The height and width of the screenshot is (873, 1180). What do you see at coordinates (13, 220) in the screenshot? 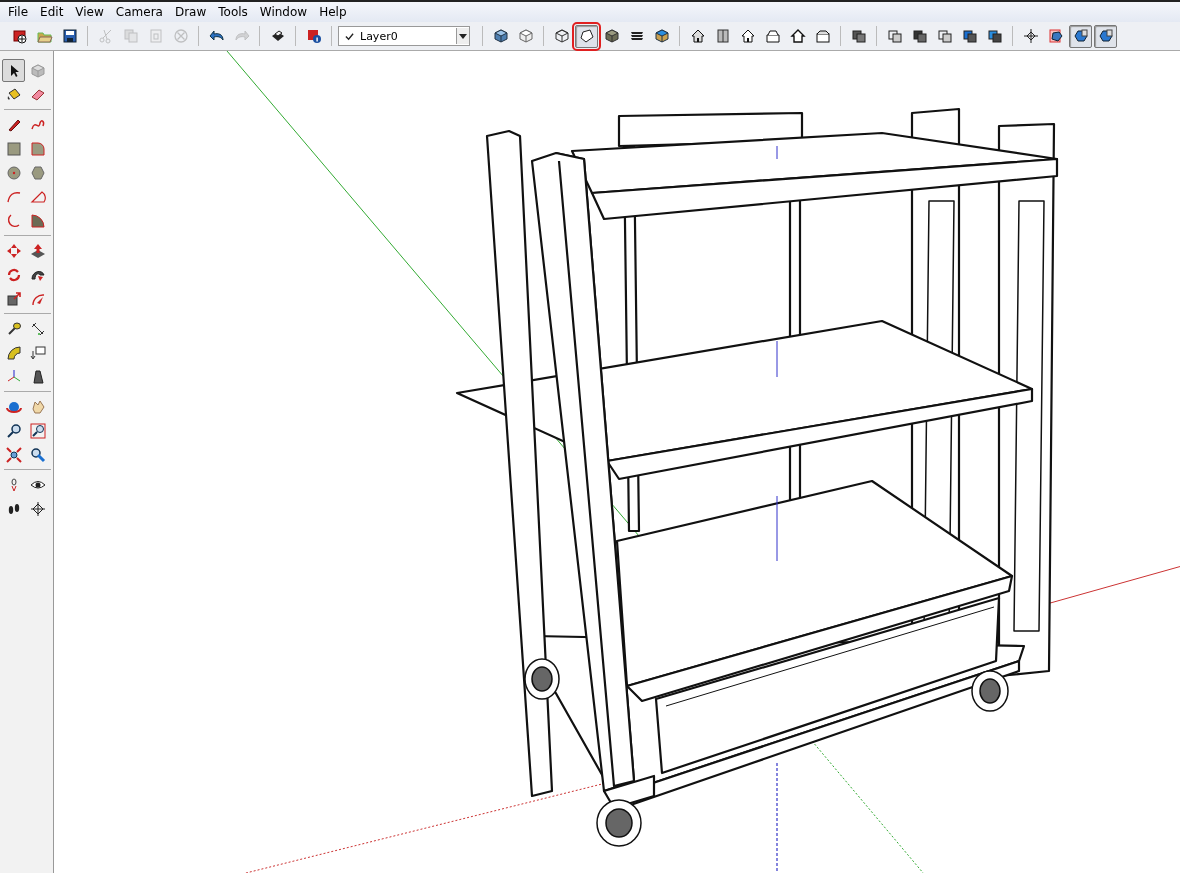
I see `semicircle-arc-icon` at bounding box center [13, 220].